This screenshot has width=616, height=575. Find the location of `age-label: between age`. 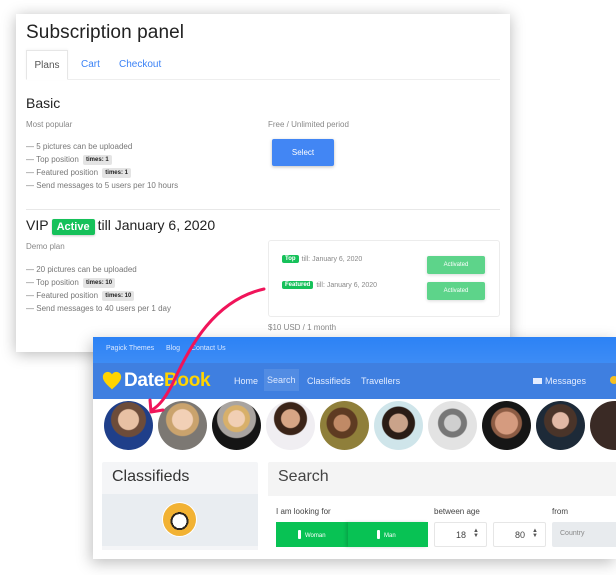

age-label: between age is located at coordinates (457, 511).